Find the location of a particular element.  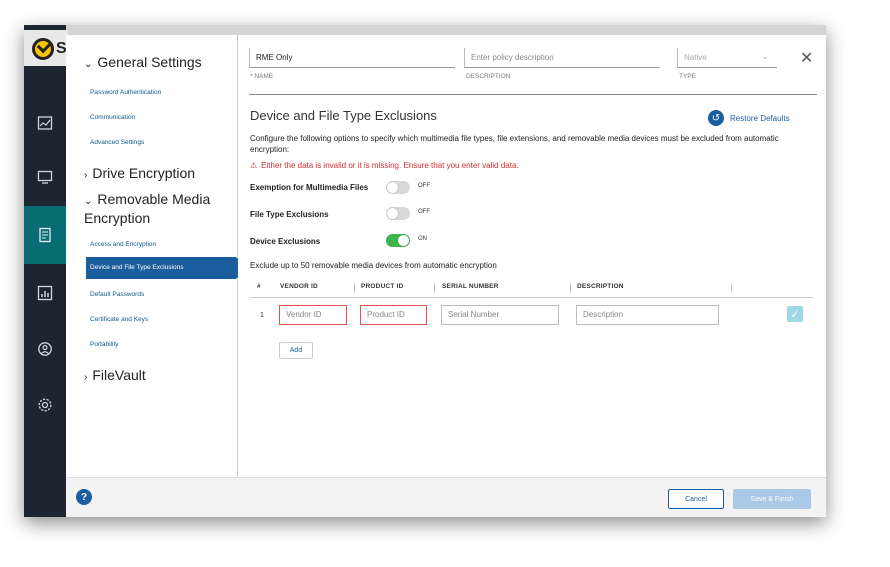

column-header-product-id: PRODUCT ID is located at coordinates (382, 286).